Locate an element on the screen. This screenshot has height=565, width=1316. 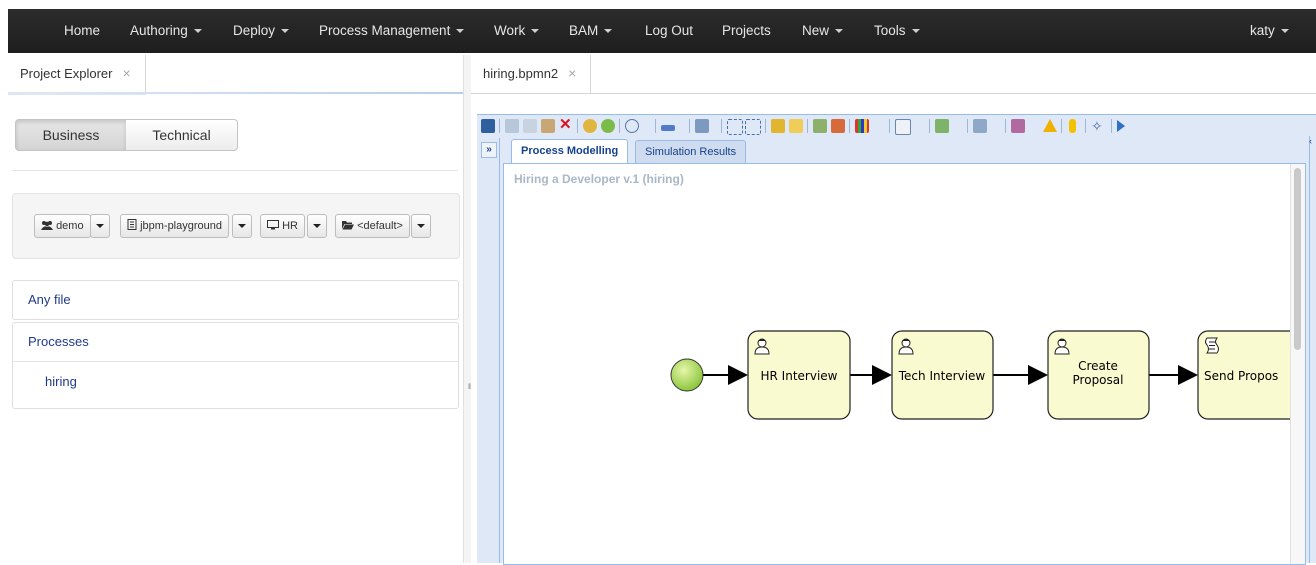
tab-process-modelling: Process Modelling is located at coordinates (570, 151).